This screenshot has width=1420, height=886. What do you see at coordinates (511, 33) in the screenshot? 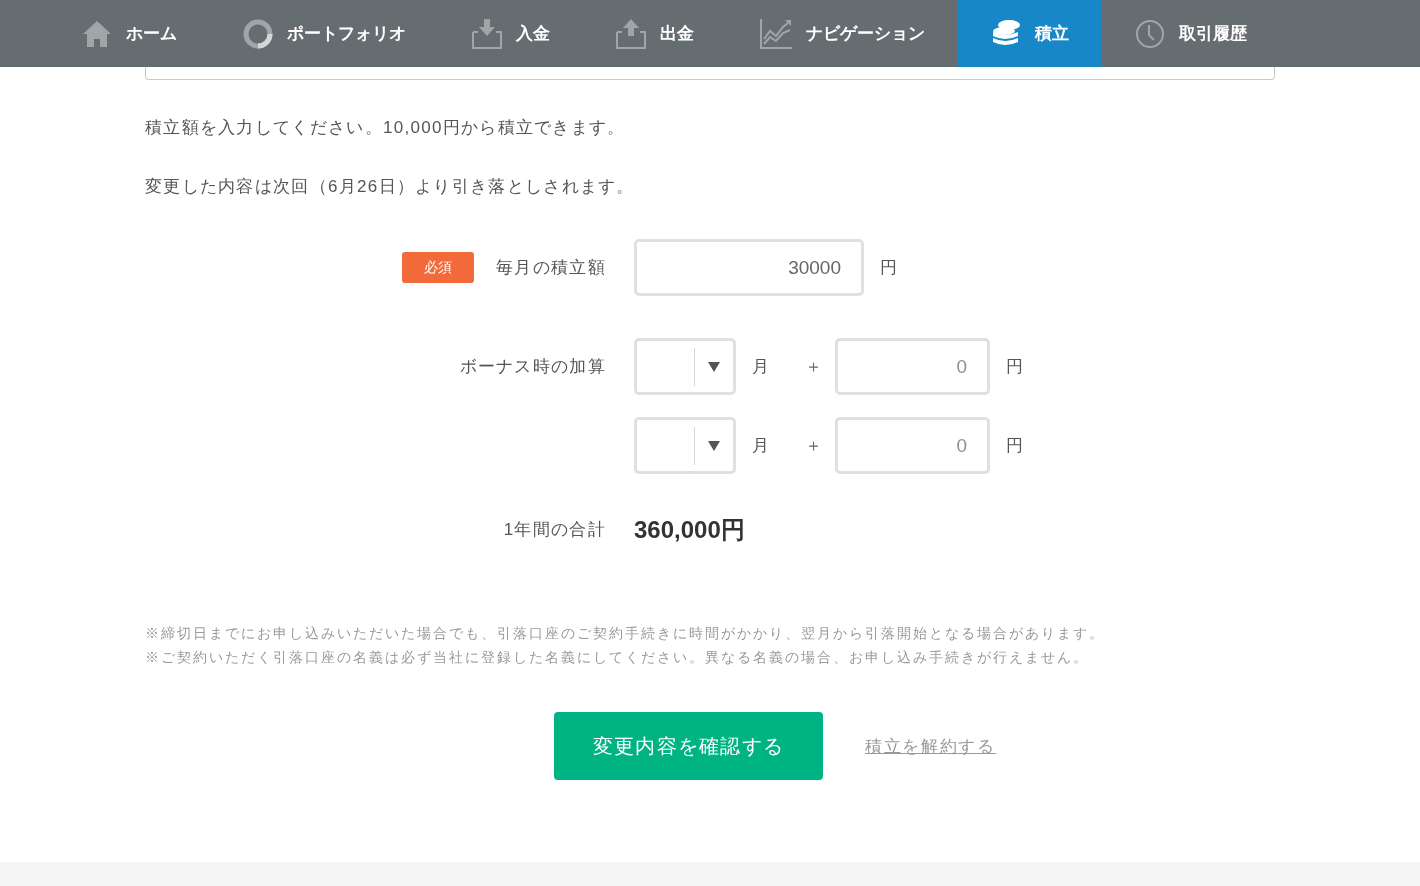
I see `nav-tab: 入金` at bounding box center [511, 33].